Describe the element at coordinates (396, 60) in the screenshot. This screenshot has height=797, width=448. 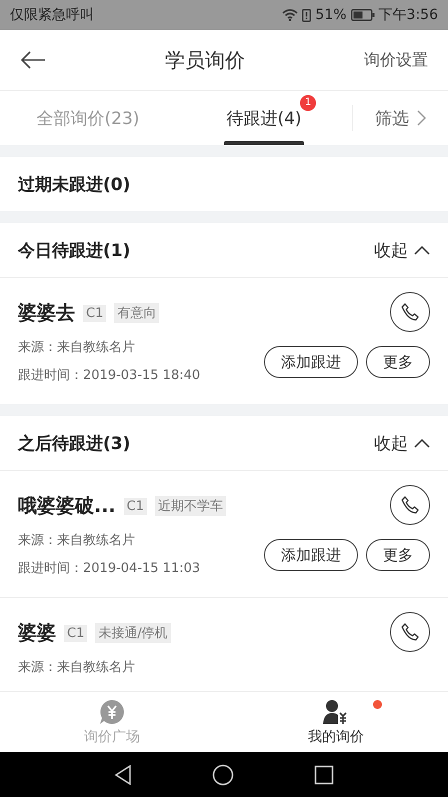
I see `settings-link: 询价设置` at that location.